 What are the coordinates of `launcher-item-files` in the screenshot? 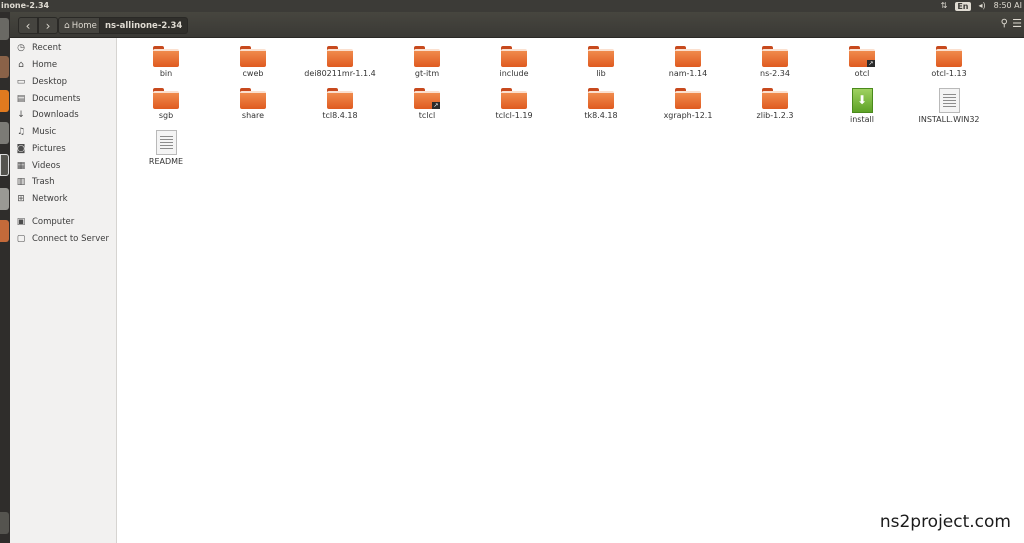 It's located at (4, 67).